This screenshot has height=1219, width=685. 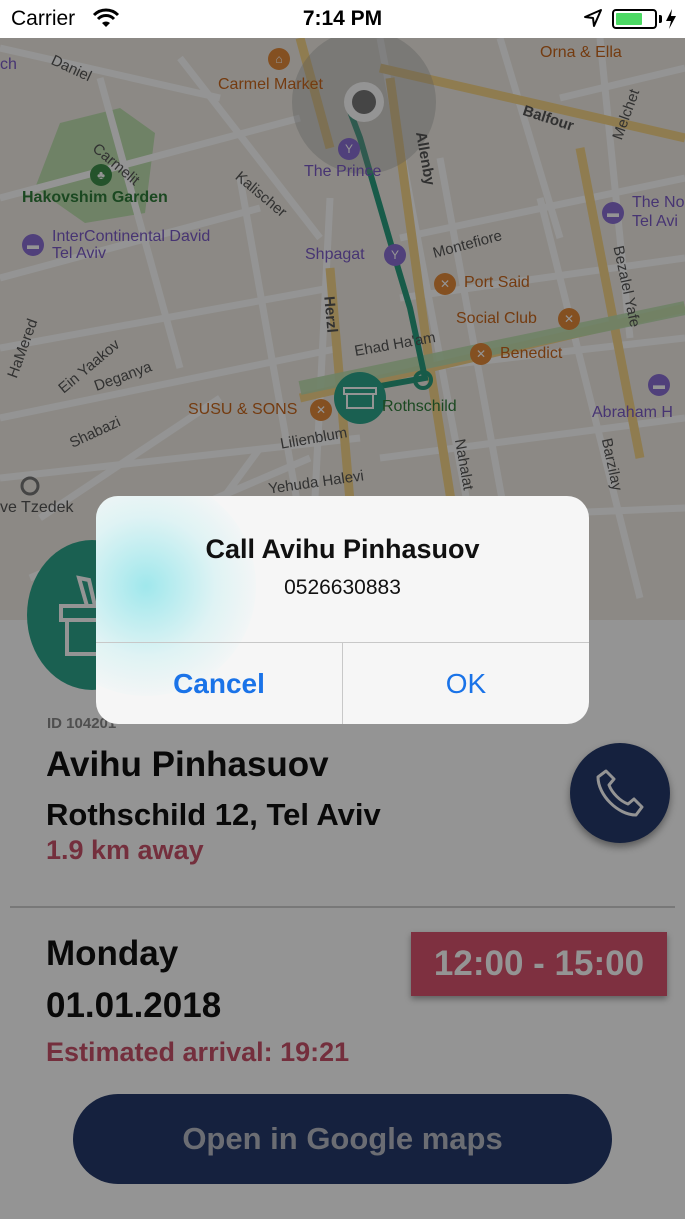 I want to click on battery-tip, so click(x=660, y=19).